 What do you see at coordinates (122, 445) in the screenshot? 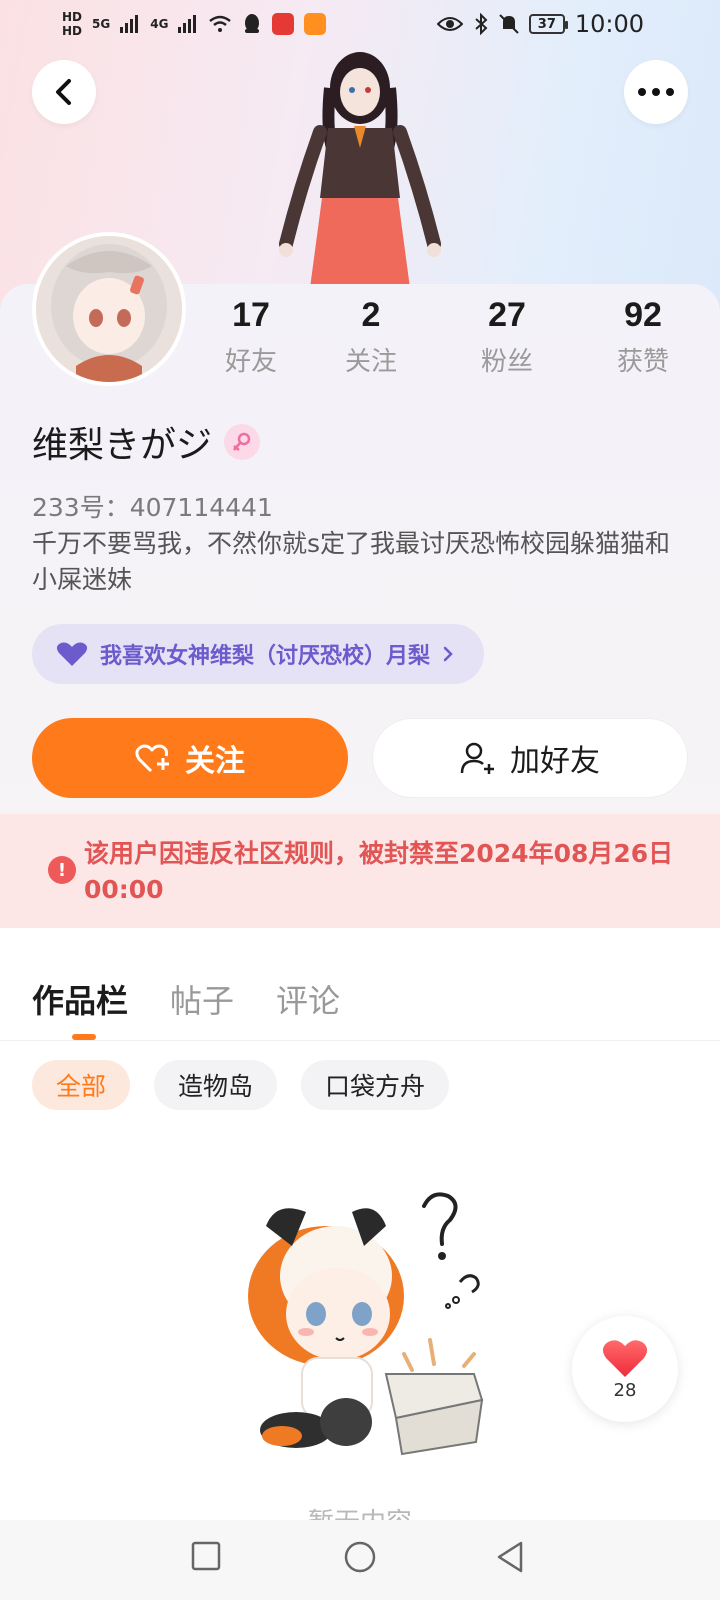
I see `user-name: 维梨きがジ` at bounding box center [122, 445].